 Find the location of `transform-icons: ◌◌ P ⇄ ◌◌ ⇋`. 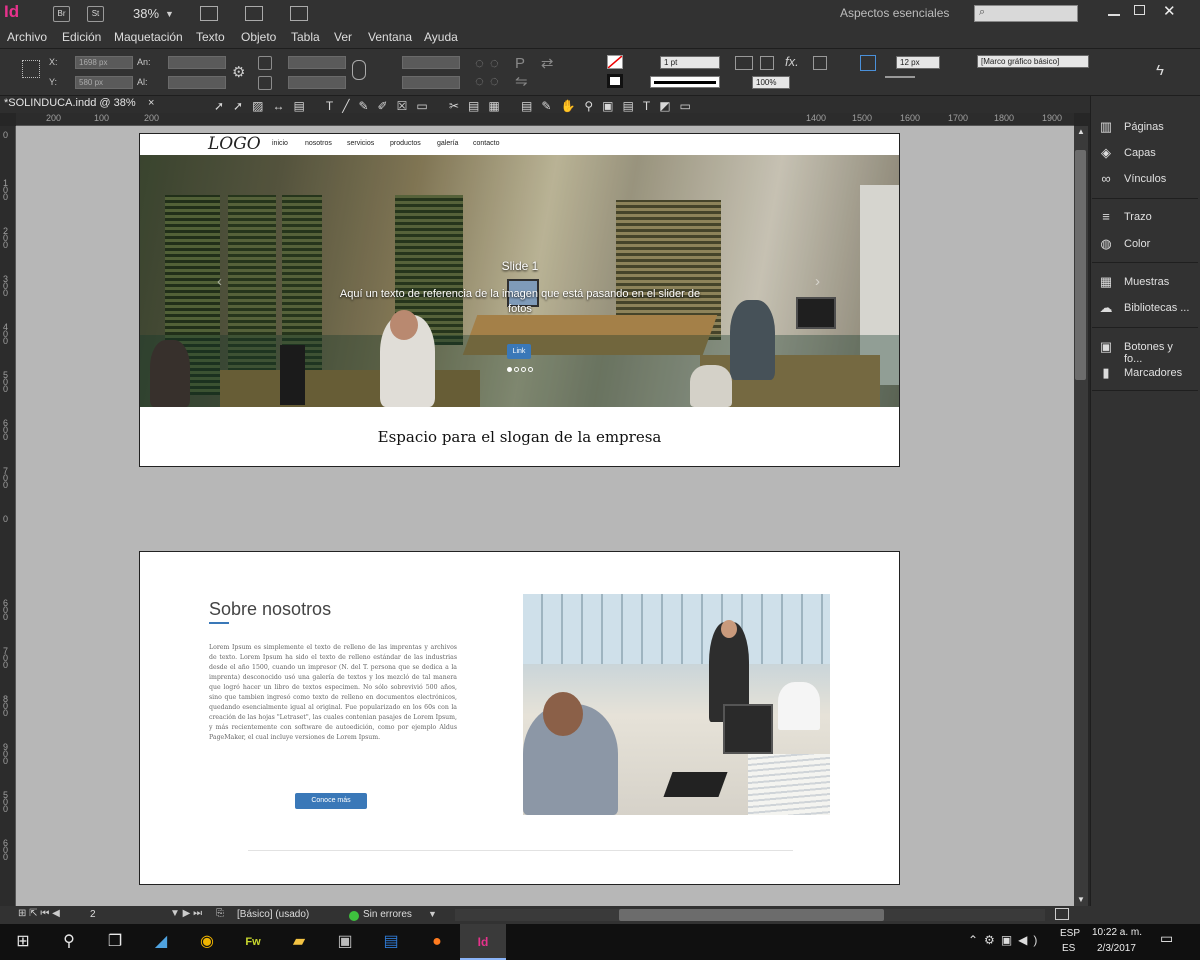

transform-icons: ◌◌ P ⇄ ◌◌ ⇋ is located at coordinates (535, 72).